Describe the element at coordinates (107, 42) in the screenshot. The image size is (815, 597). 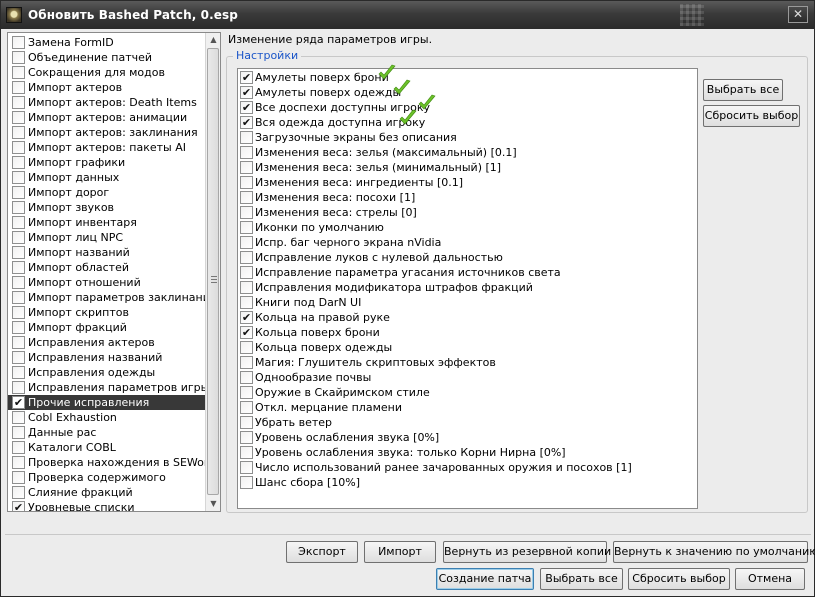
I see `patcher-item: Замена FormID` at that location.